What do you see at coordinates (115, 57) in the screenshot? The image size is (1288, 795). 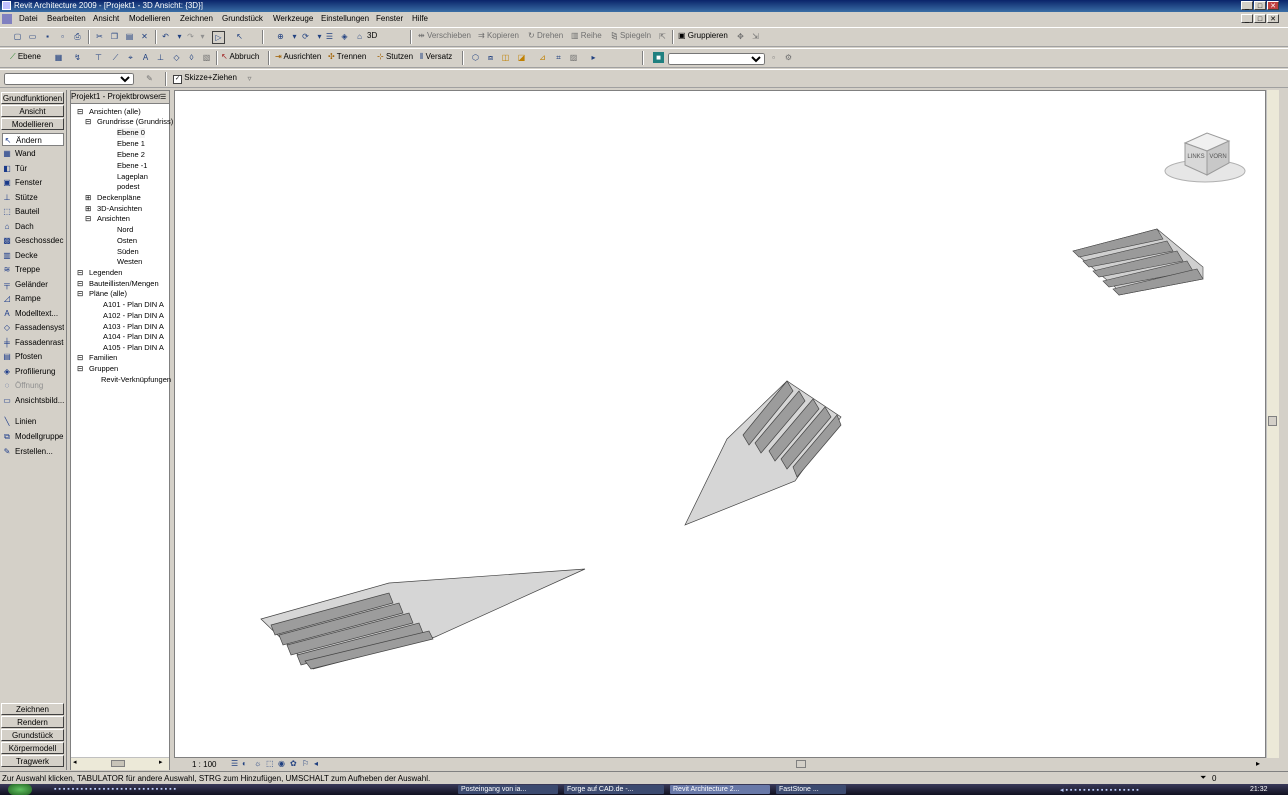 I see `pick-icon: ⟋` at bounding box center [115, 57].